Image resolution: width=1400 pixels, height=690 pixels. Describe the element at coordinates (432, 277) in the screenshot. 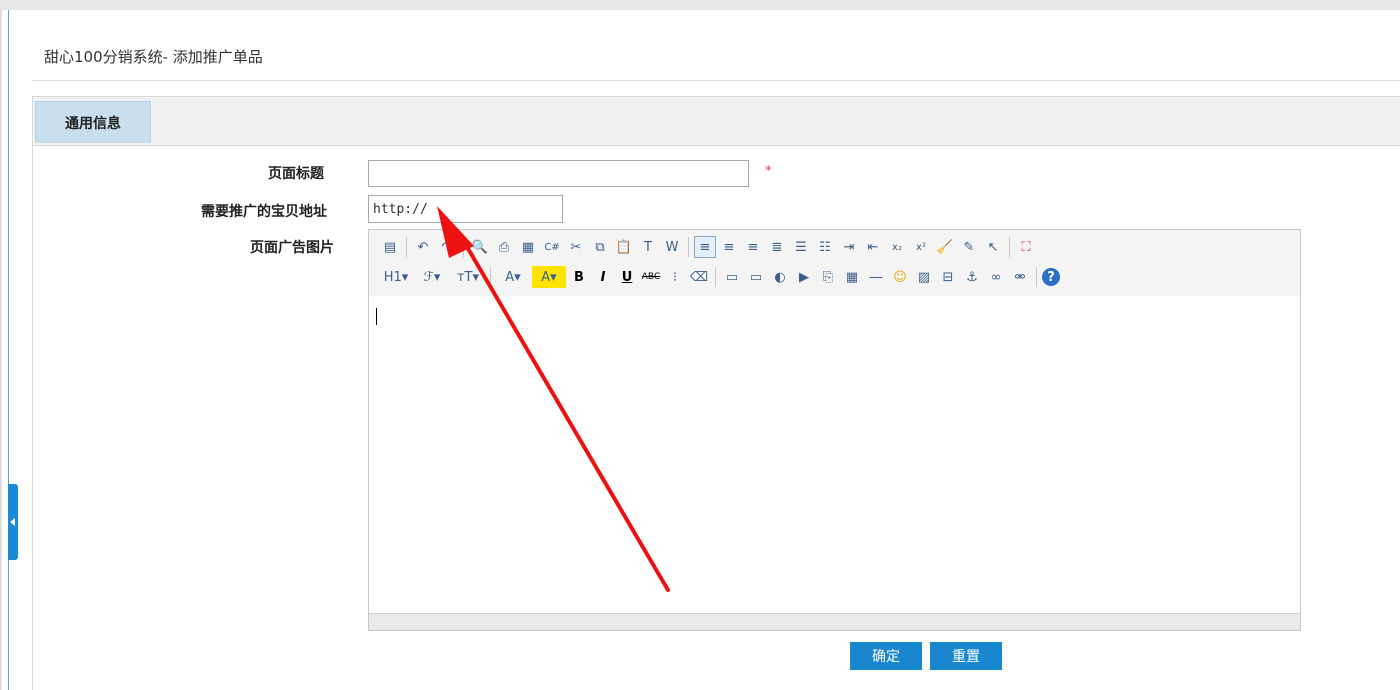

I see `font-family-icon: ℱ▾` at that location.